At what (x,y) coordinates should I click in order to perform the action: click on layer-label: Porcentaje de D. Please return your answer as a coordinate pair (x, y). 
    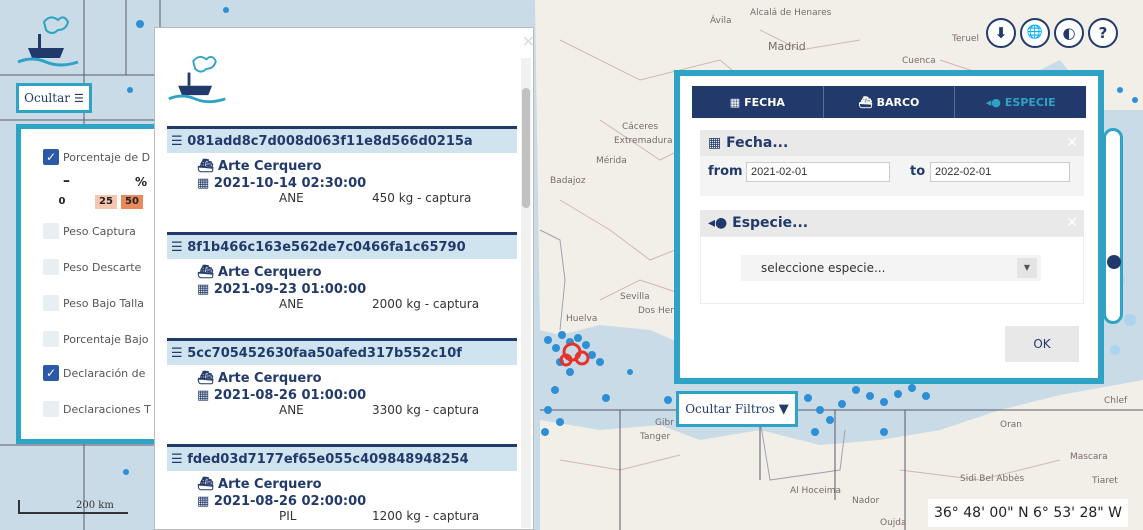
    Looking at the image, I should click on (107, 157).